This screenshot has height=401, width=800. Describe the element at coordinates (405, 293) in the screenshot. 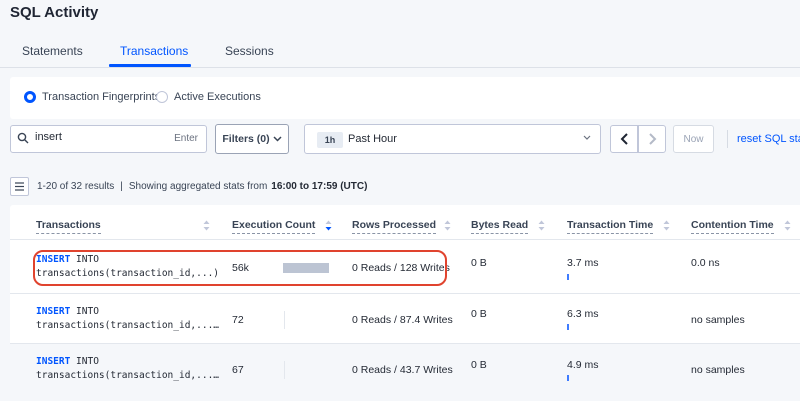

I see `row-divider` at that location.